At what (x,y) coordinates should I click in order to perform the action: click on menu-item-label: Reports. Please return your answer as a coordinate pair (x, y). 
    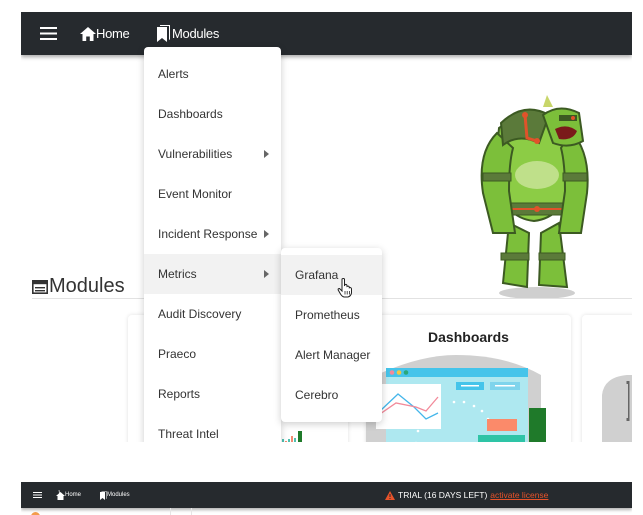
    Looking at the image, I should click on (179, 394).